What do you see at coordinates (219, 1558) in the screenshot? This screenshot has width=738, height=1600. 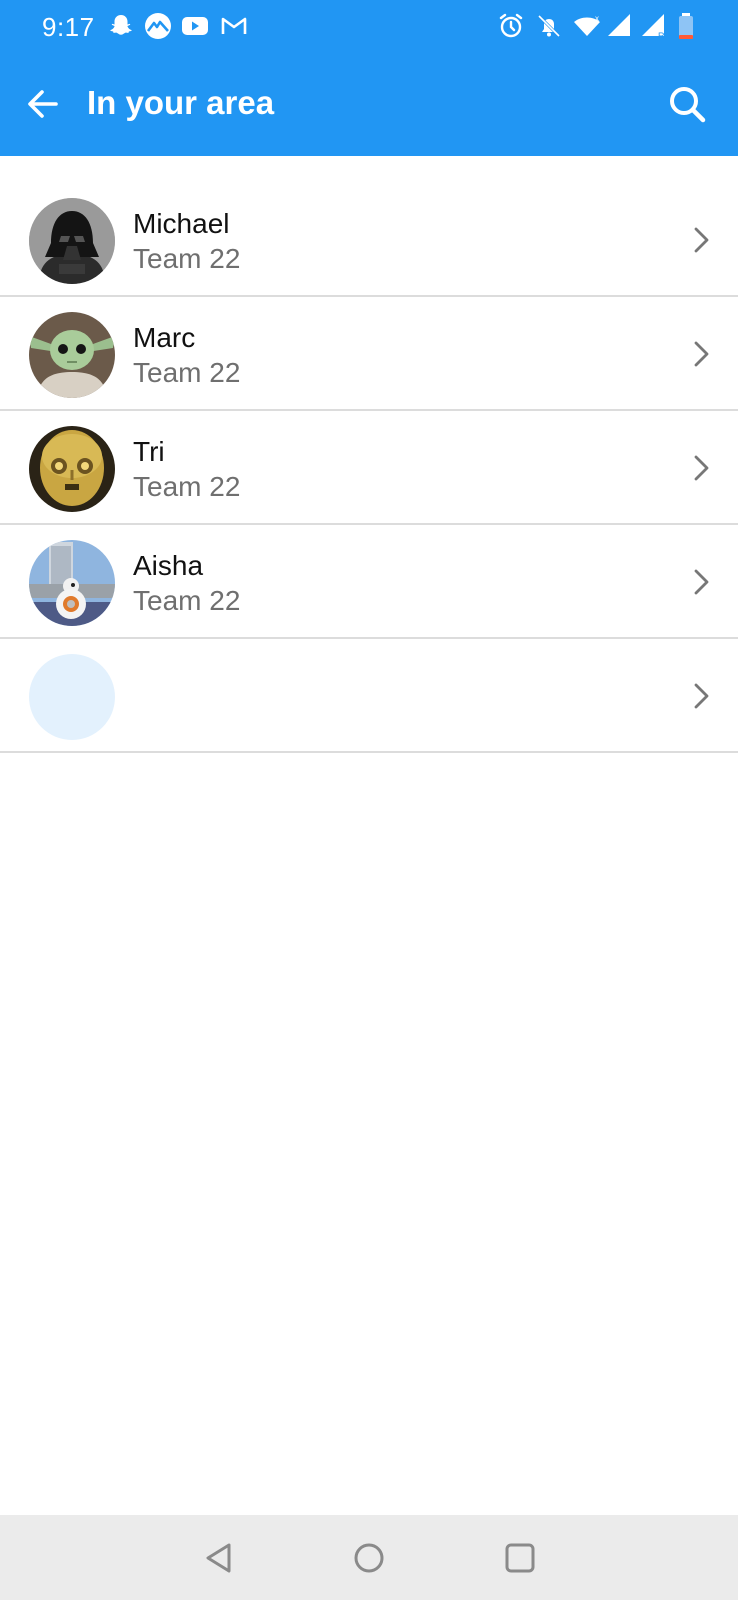 I see `back-nav-icon` at bounding box center [219, 1558].